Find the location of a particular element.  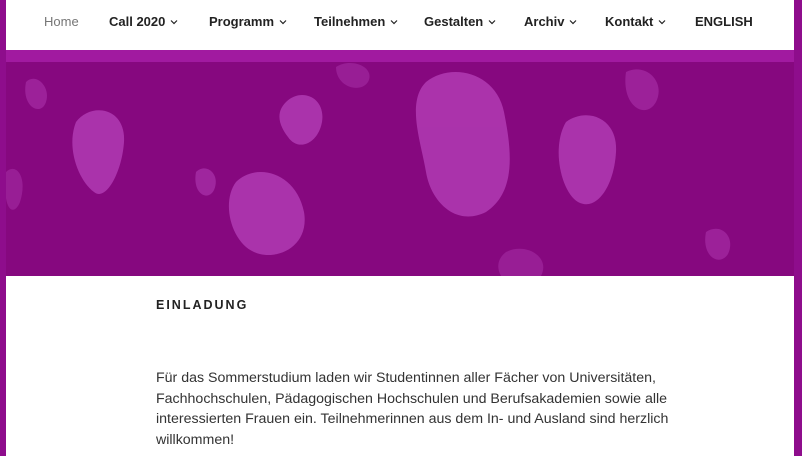

nav-item-english: ENGLISH is located at coordinates (724, 21).